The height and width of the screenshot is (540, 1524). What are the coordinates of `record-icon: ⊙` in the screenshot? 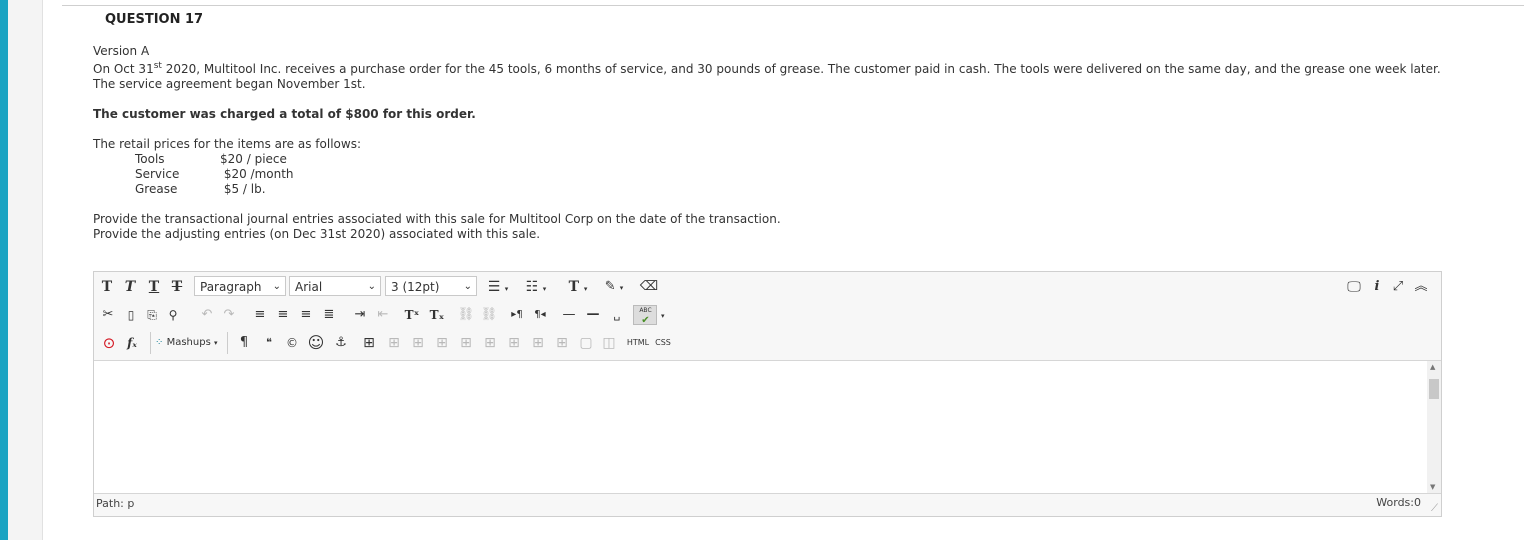 It's located at (109, 343).